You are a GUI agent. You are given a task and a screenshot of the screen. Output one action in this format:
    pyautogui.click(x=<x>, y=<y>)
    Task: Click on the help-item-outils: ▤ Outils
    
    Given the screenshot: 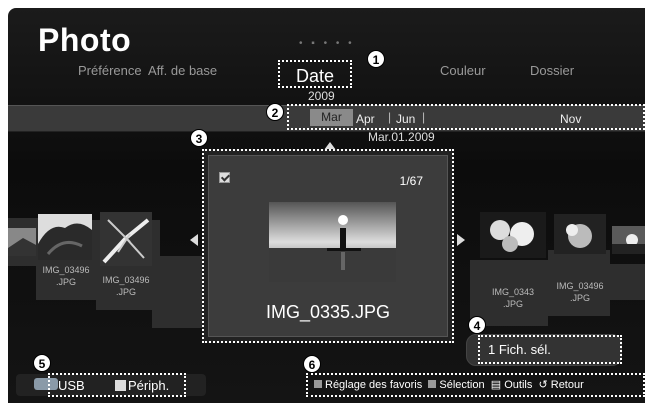 What is the action you would take?
    pyautogui.click(x=512, y=385)
    